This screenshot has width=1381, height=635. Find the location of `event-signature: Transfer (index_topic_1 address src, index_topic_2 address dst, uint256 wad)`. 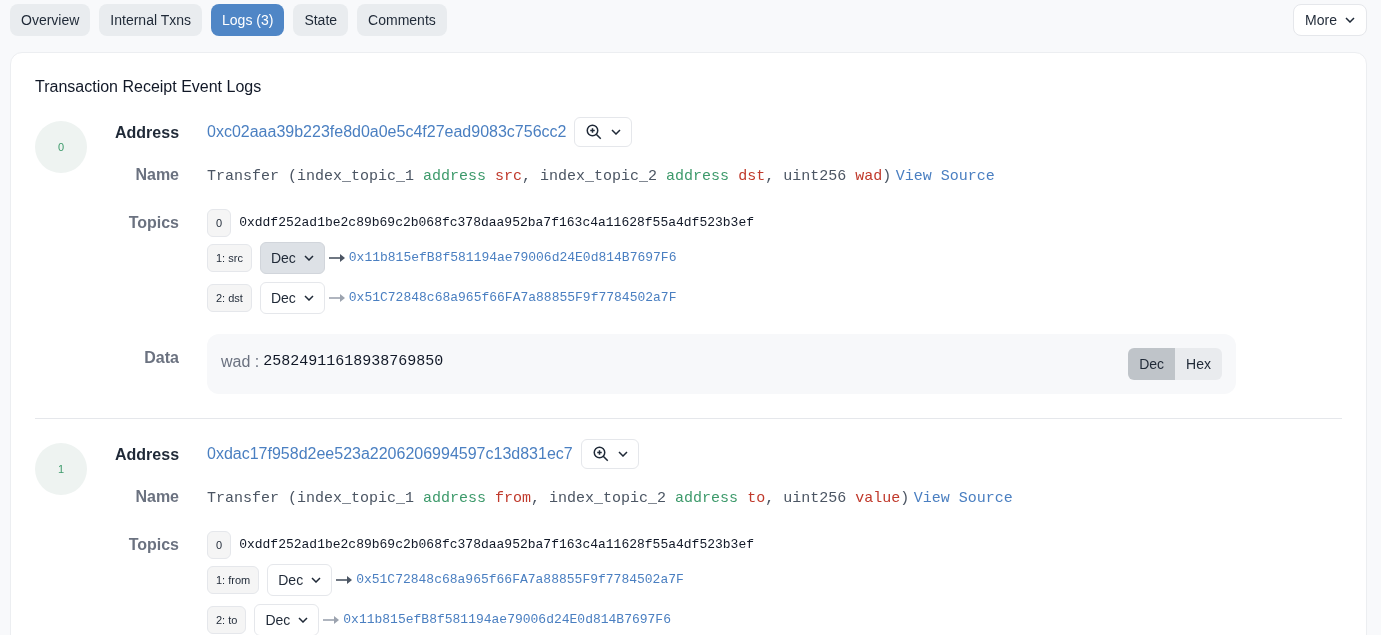

event-signature: Transfer (index_topic_1 address src, index_topic_2 address dst, uint256 wad) is located at coordinates (549, 176).